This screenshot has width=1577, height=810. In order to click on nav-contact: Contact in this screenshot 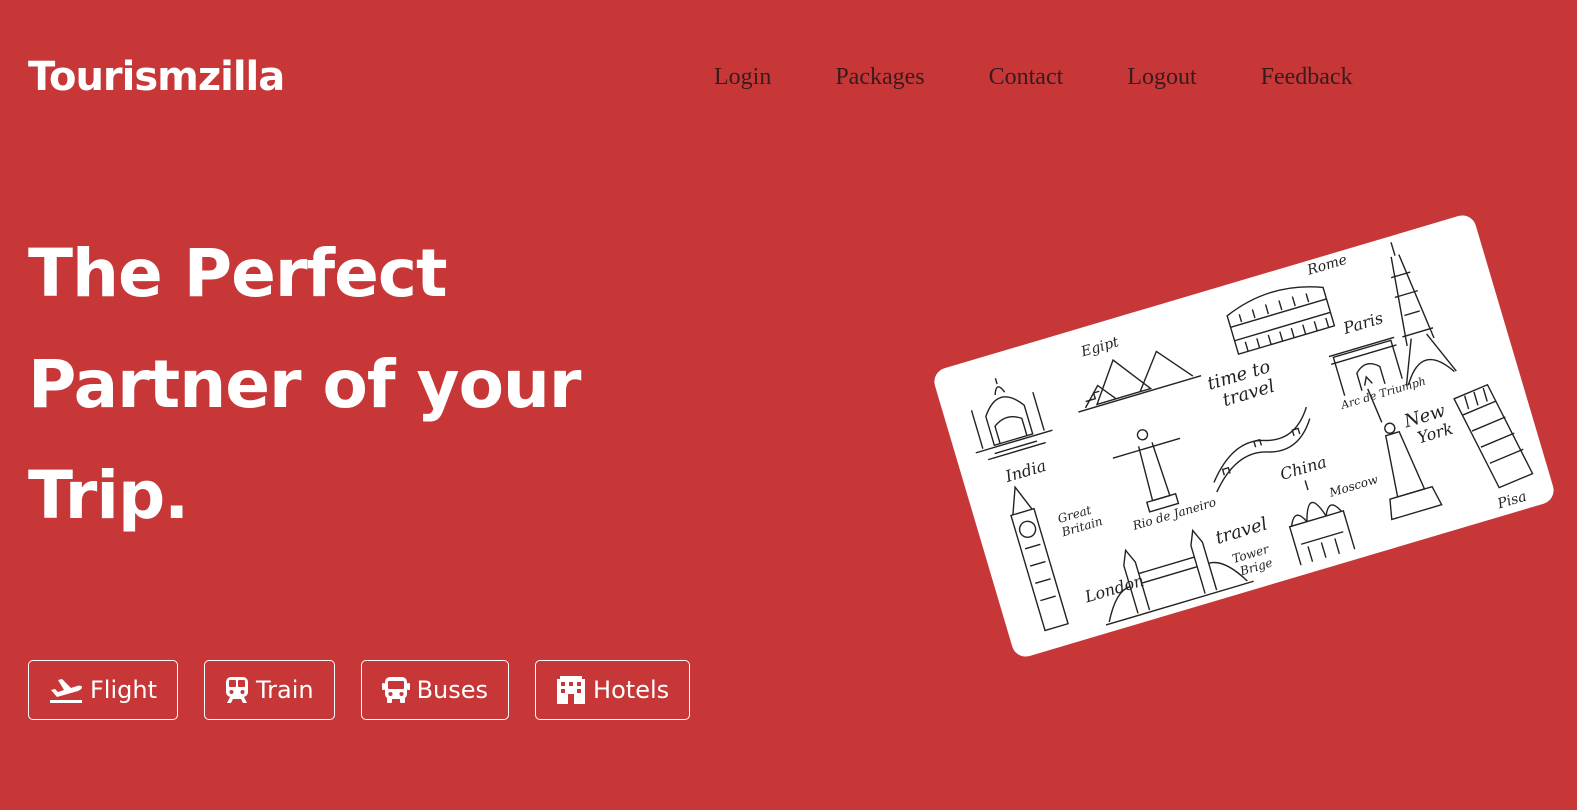, I will do `click(1026, 77)`.